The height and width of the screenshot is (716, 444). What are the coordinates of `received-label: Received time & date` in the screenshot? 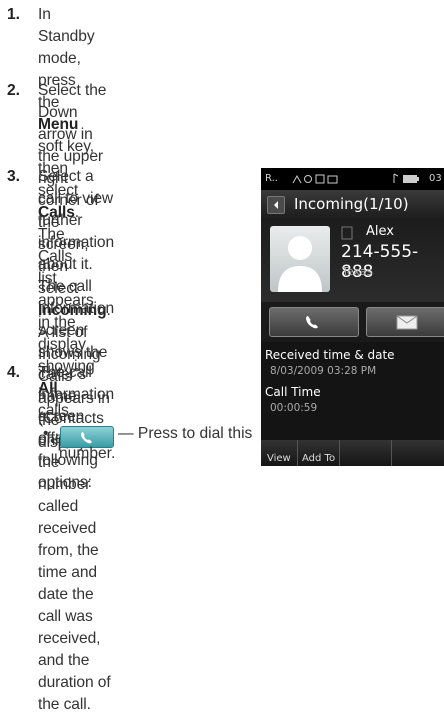 It's located at (330, 355).